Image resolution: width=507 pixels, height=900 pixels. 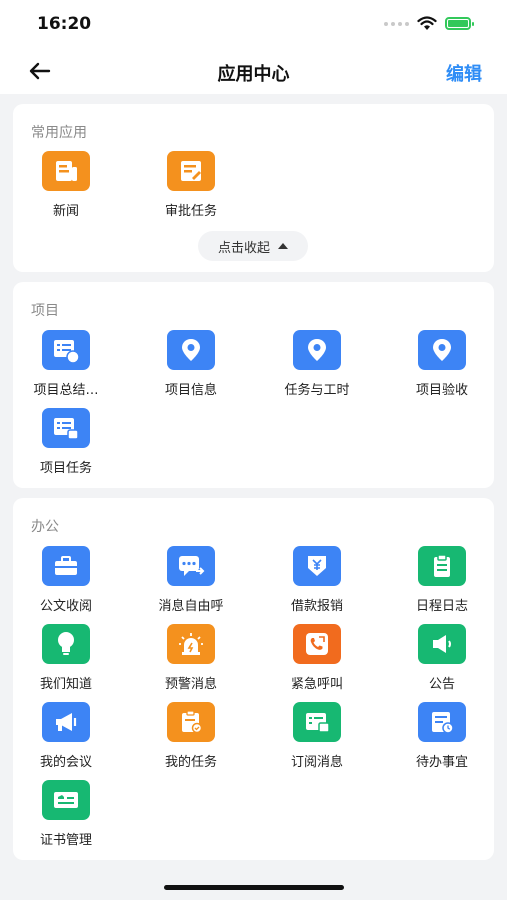 What do you see at coordinates (459, 23) in the screenshot?
I see `battery-charging-icon` at bounding box center [459, 23].